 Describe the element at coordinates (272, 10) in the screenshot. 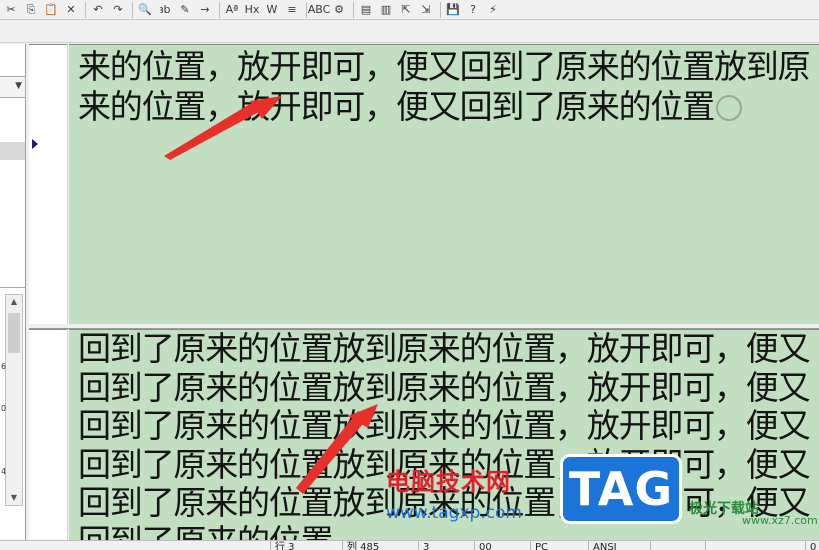

I see `word-wrap-icon: W` at that location.